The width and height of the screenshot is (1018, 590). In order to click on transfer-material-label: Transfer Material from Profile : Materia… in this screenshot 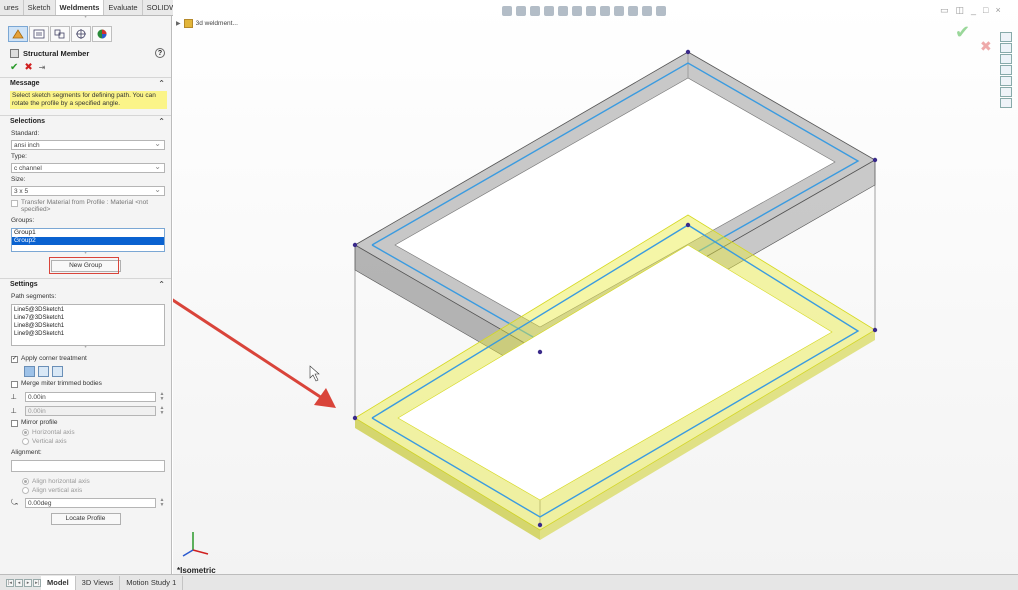, I will do `click(85, 206)`.